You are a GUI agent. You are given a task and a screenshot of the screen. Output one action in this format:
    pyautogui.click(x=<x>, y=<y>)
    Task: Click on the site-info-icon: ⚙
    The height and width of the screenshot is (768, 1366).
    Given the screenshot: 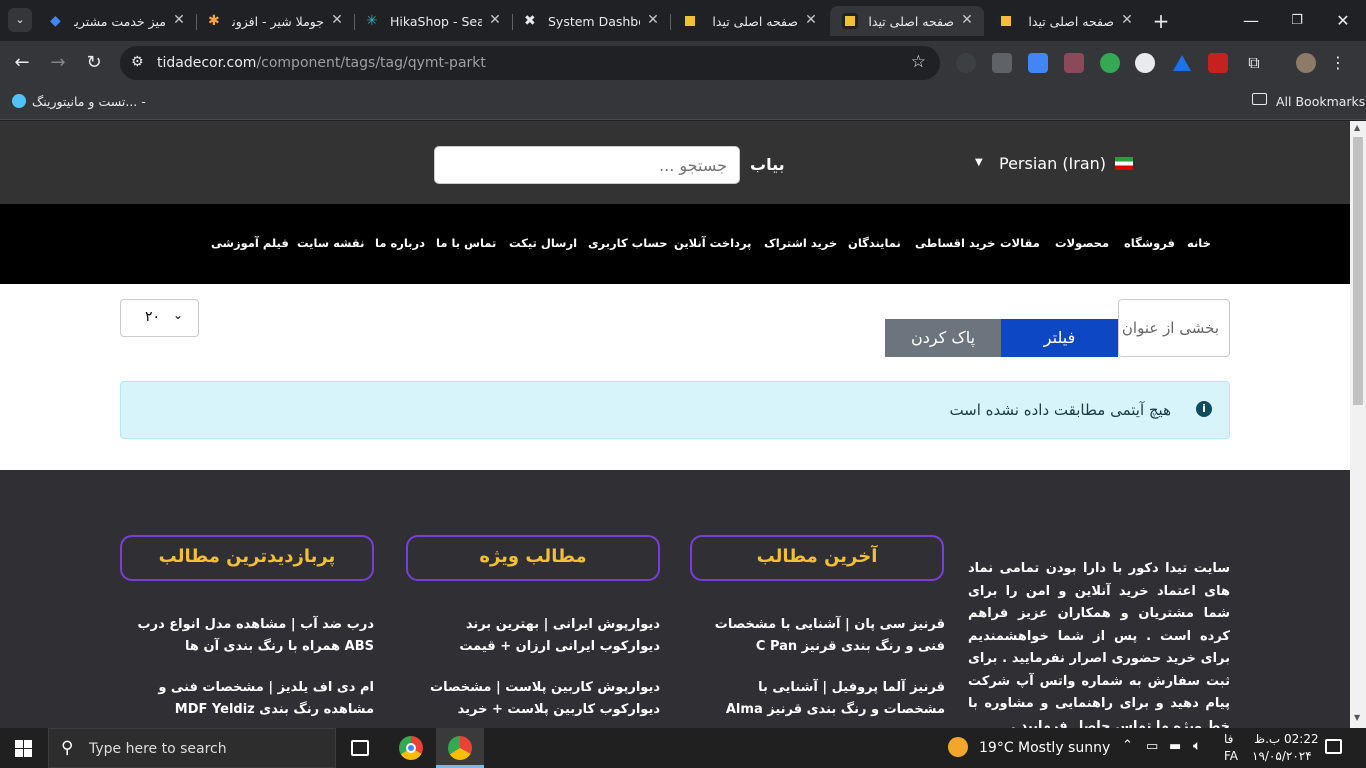 What is the action you would take?
    pyautogui.click(x=137, y=62)
    